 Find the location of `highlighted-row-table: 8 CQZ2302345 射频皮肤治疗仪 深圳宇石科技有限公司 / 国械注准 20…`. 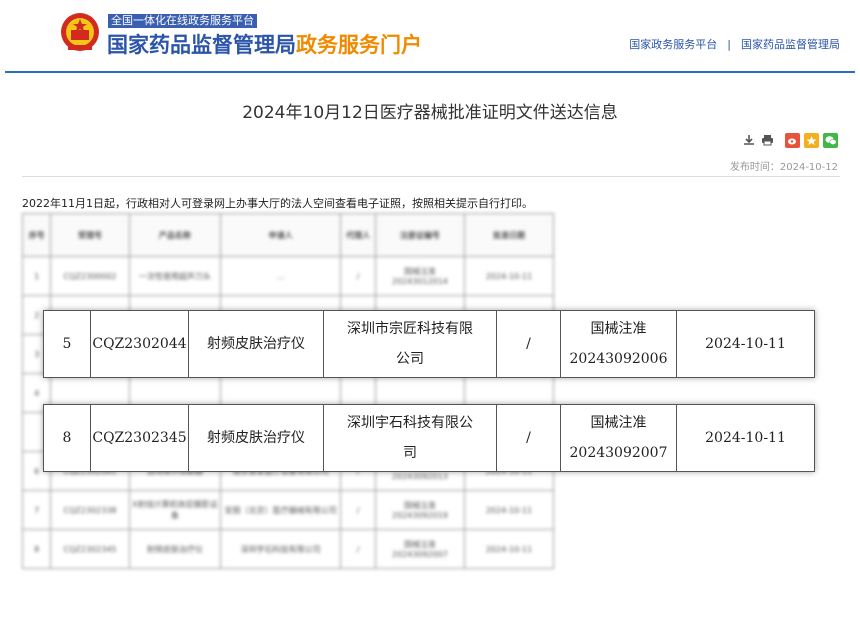

highlighted-row-table: 8 CQZ2302345 射频皮肤治疗仪 深圳宇石科技有限公司 / 国械注准 20… is located at coordinates (429, 438).